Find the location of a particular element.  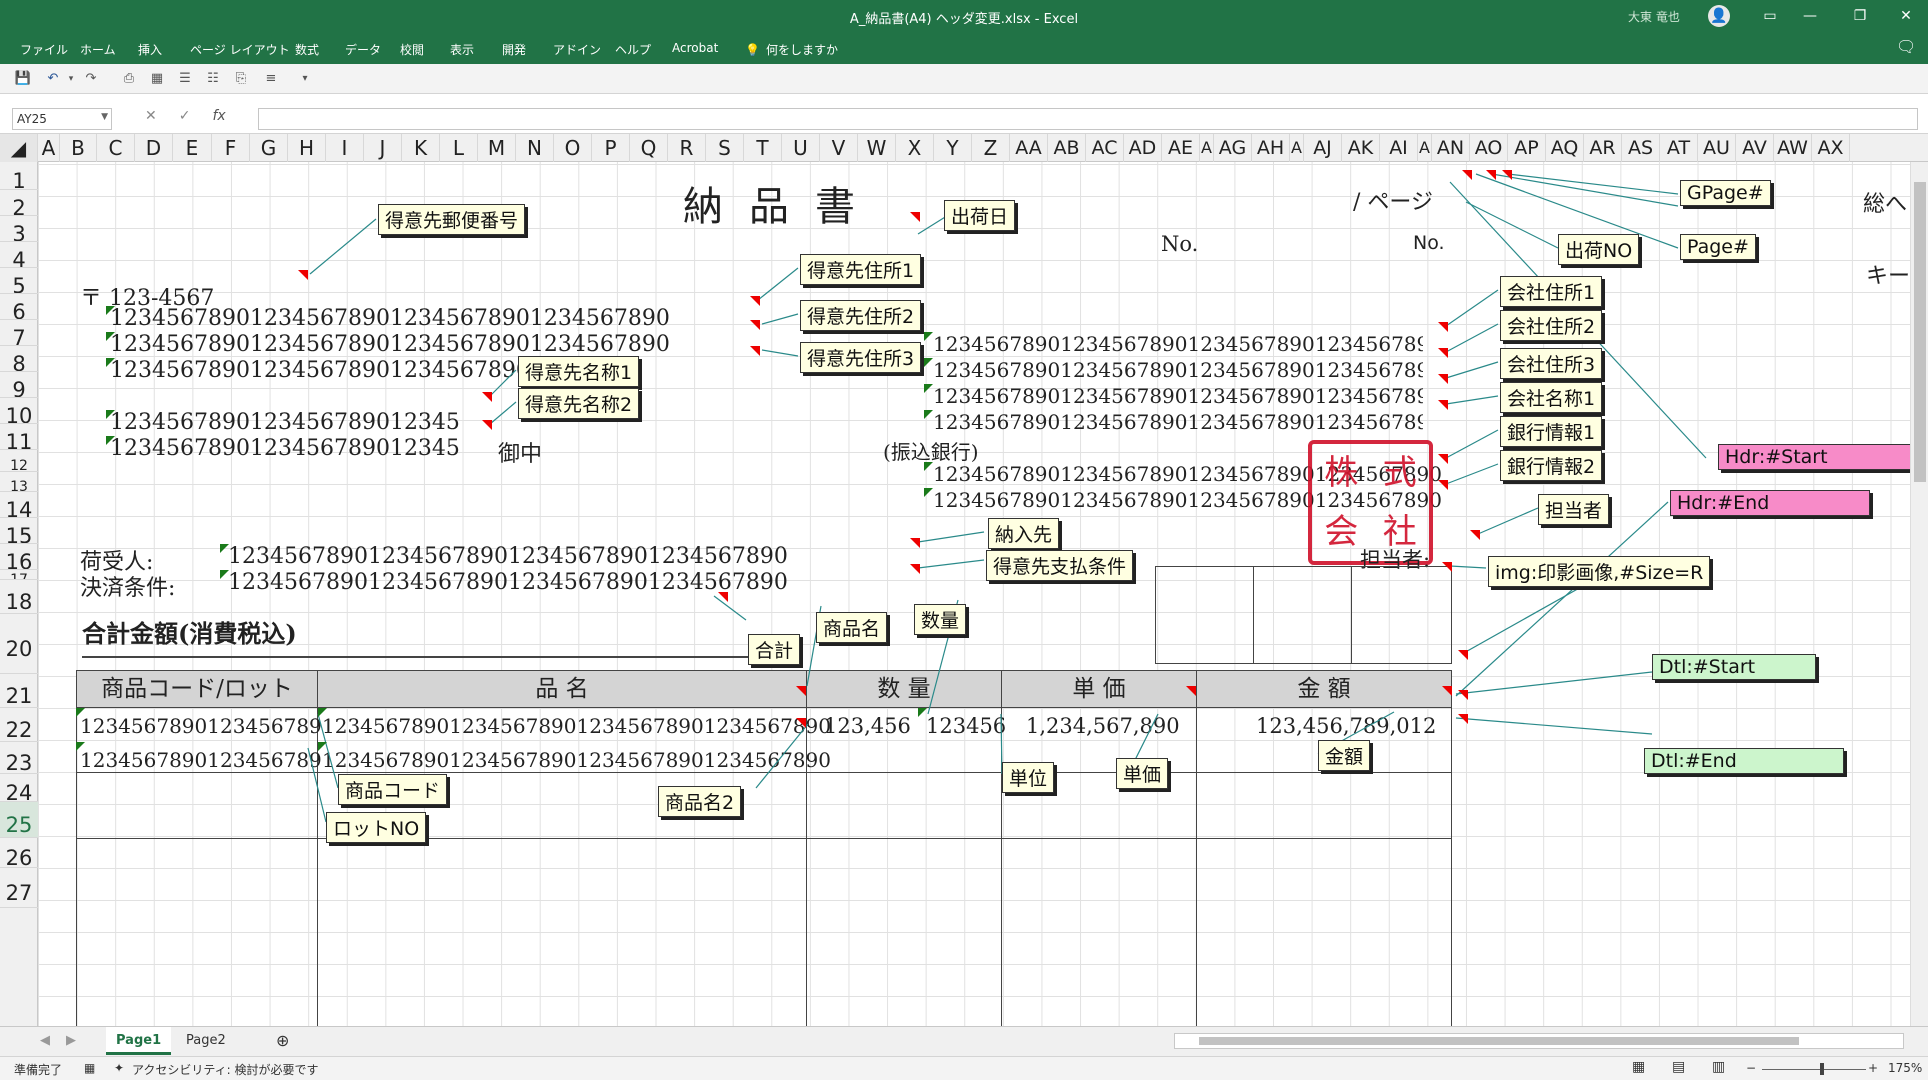

restore-button: ❐ is located at coordinates (1860, 16).